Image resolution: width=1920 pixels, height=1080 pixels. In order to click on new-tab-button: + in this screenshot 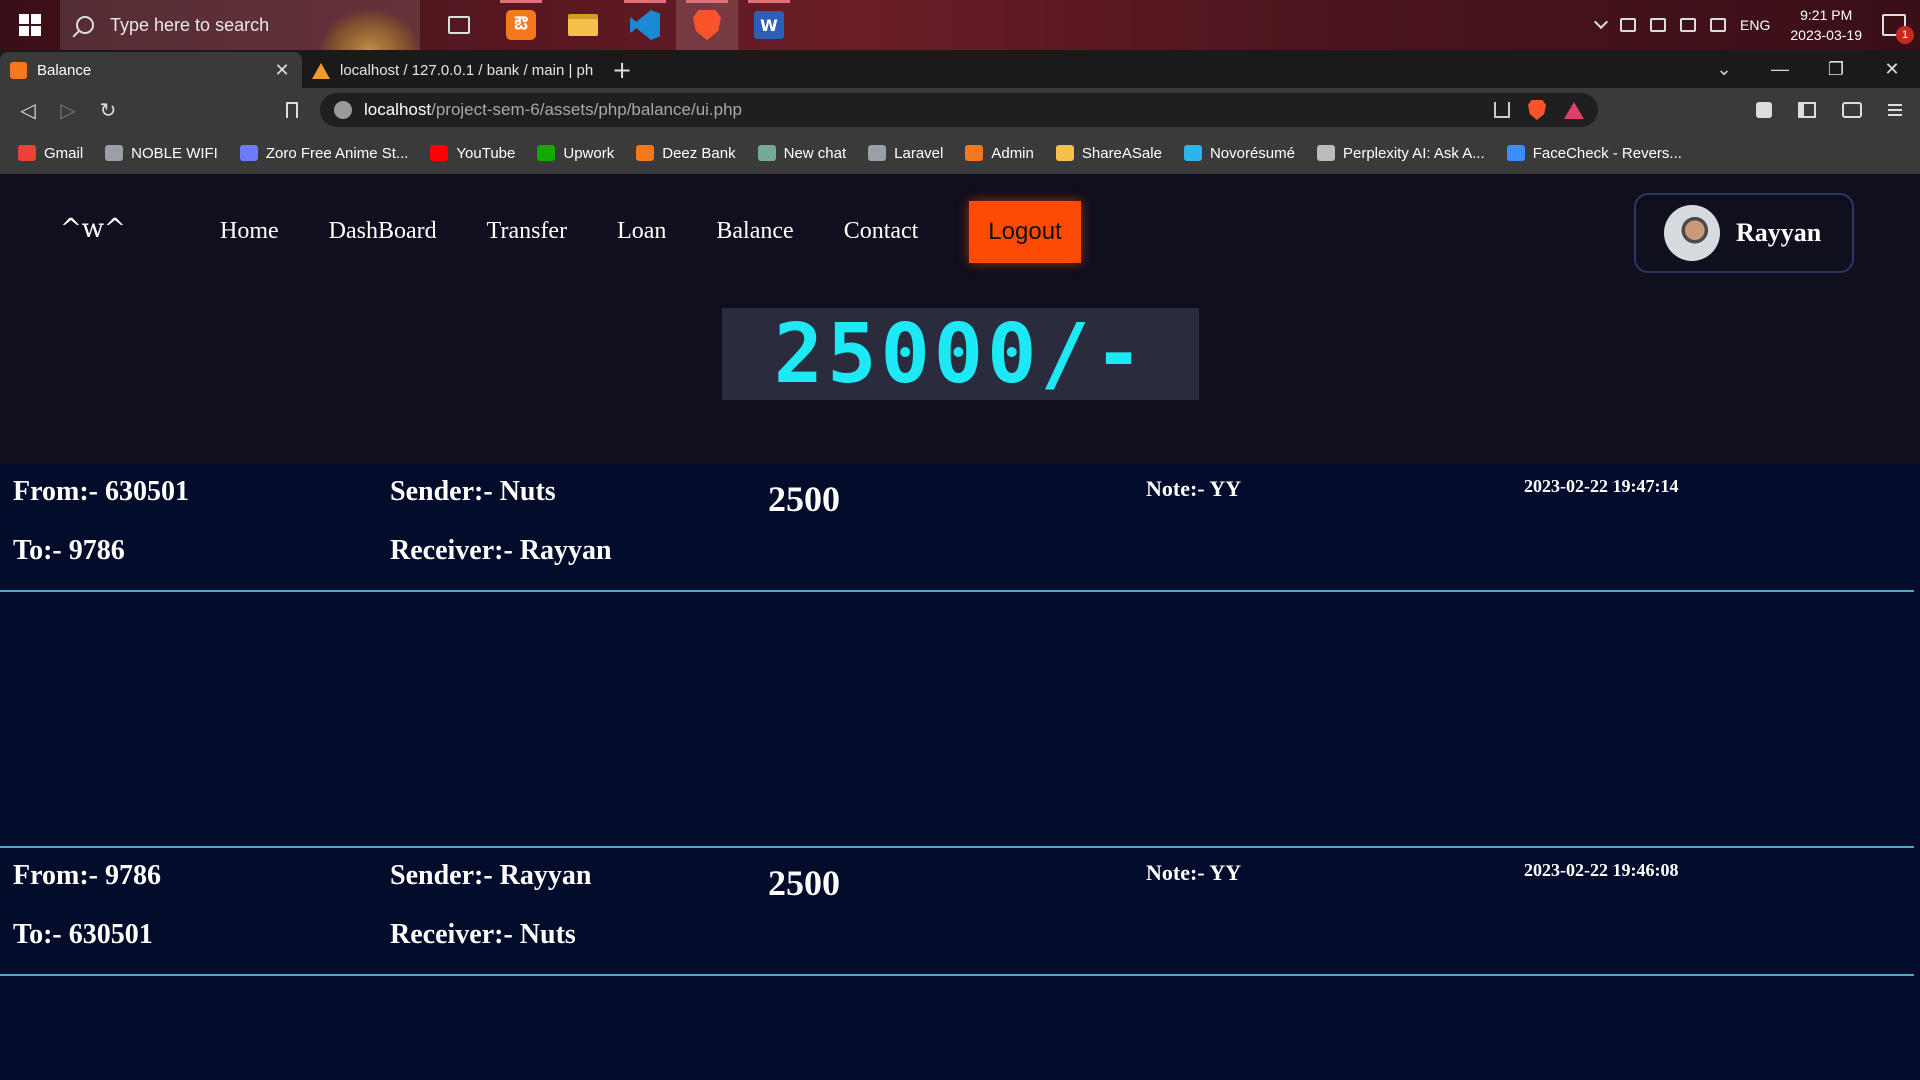, I will do `click(622, 70)`.